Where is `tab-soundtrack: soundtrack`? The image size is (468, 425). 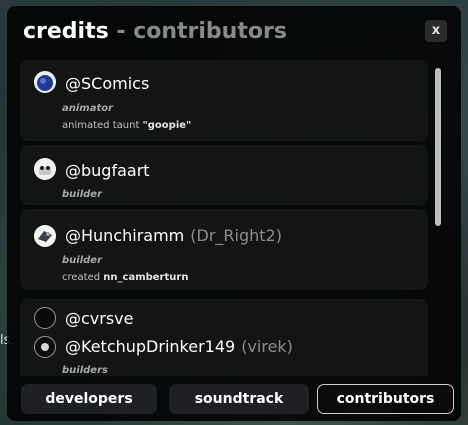
tab-soundtrack: soundtrack is located at coordinates (239, 399).